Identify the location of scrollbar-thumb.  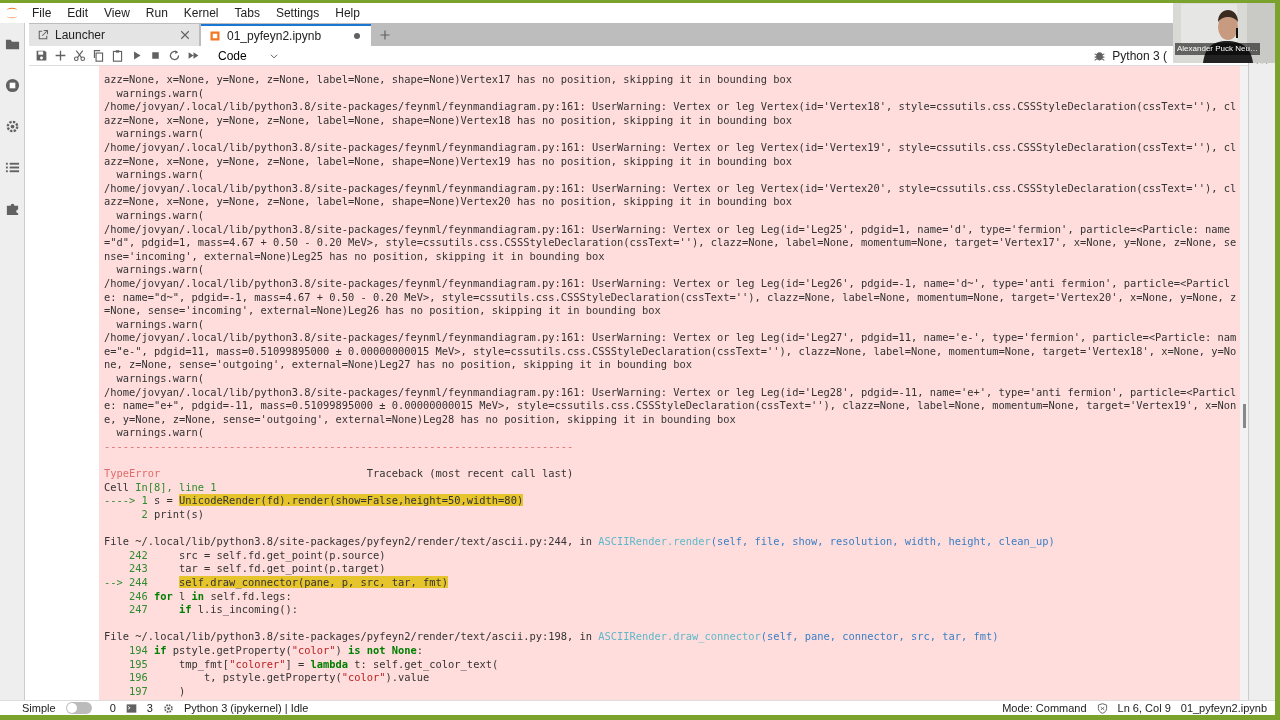
(1244, 416).